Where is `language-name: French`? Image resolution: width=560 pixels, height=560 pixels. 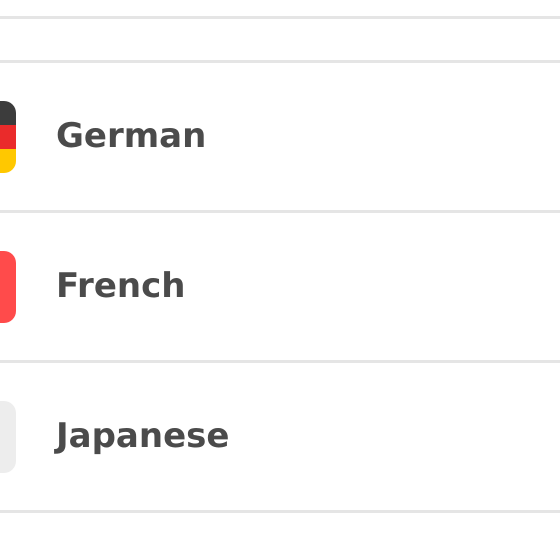 language-name: French is located at coordinates (121, 286).